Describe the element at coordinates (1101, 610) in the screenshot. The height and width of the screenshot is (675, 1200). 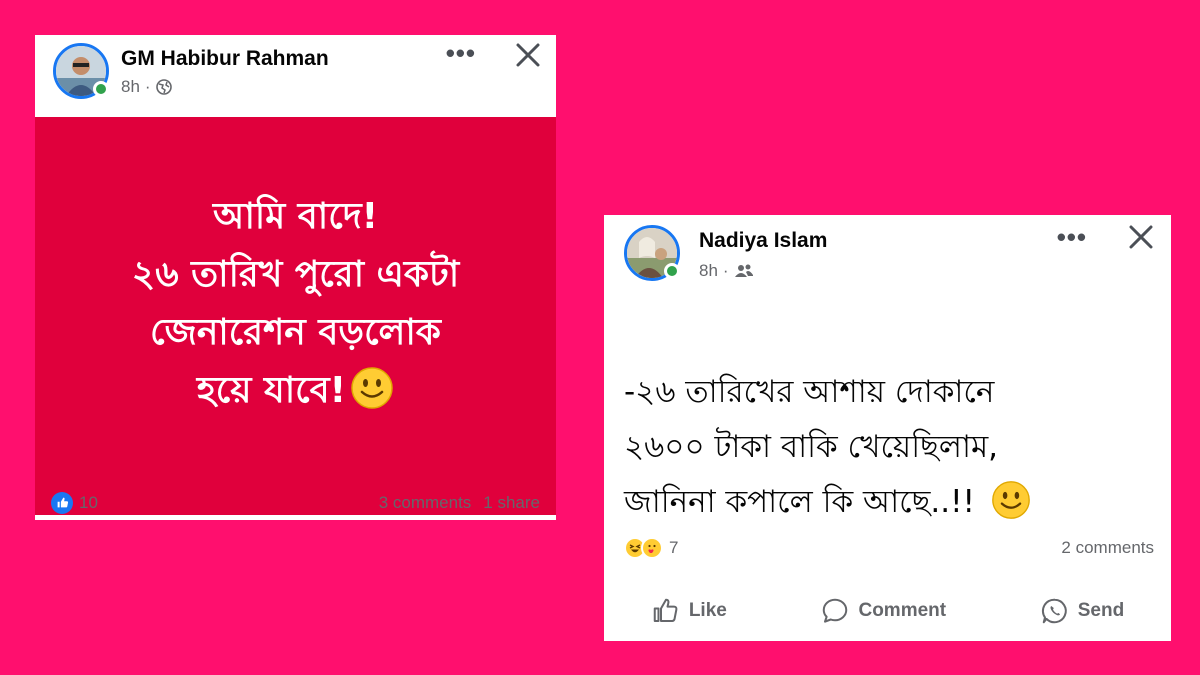
I see `send-label: Send` at that location.